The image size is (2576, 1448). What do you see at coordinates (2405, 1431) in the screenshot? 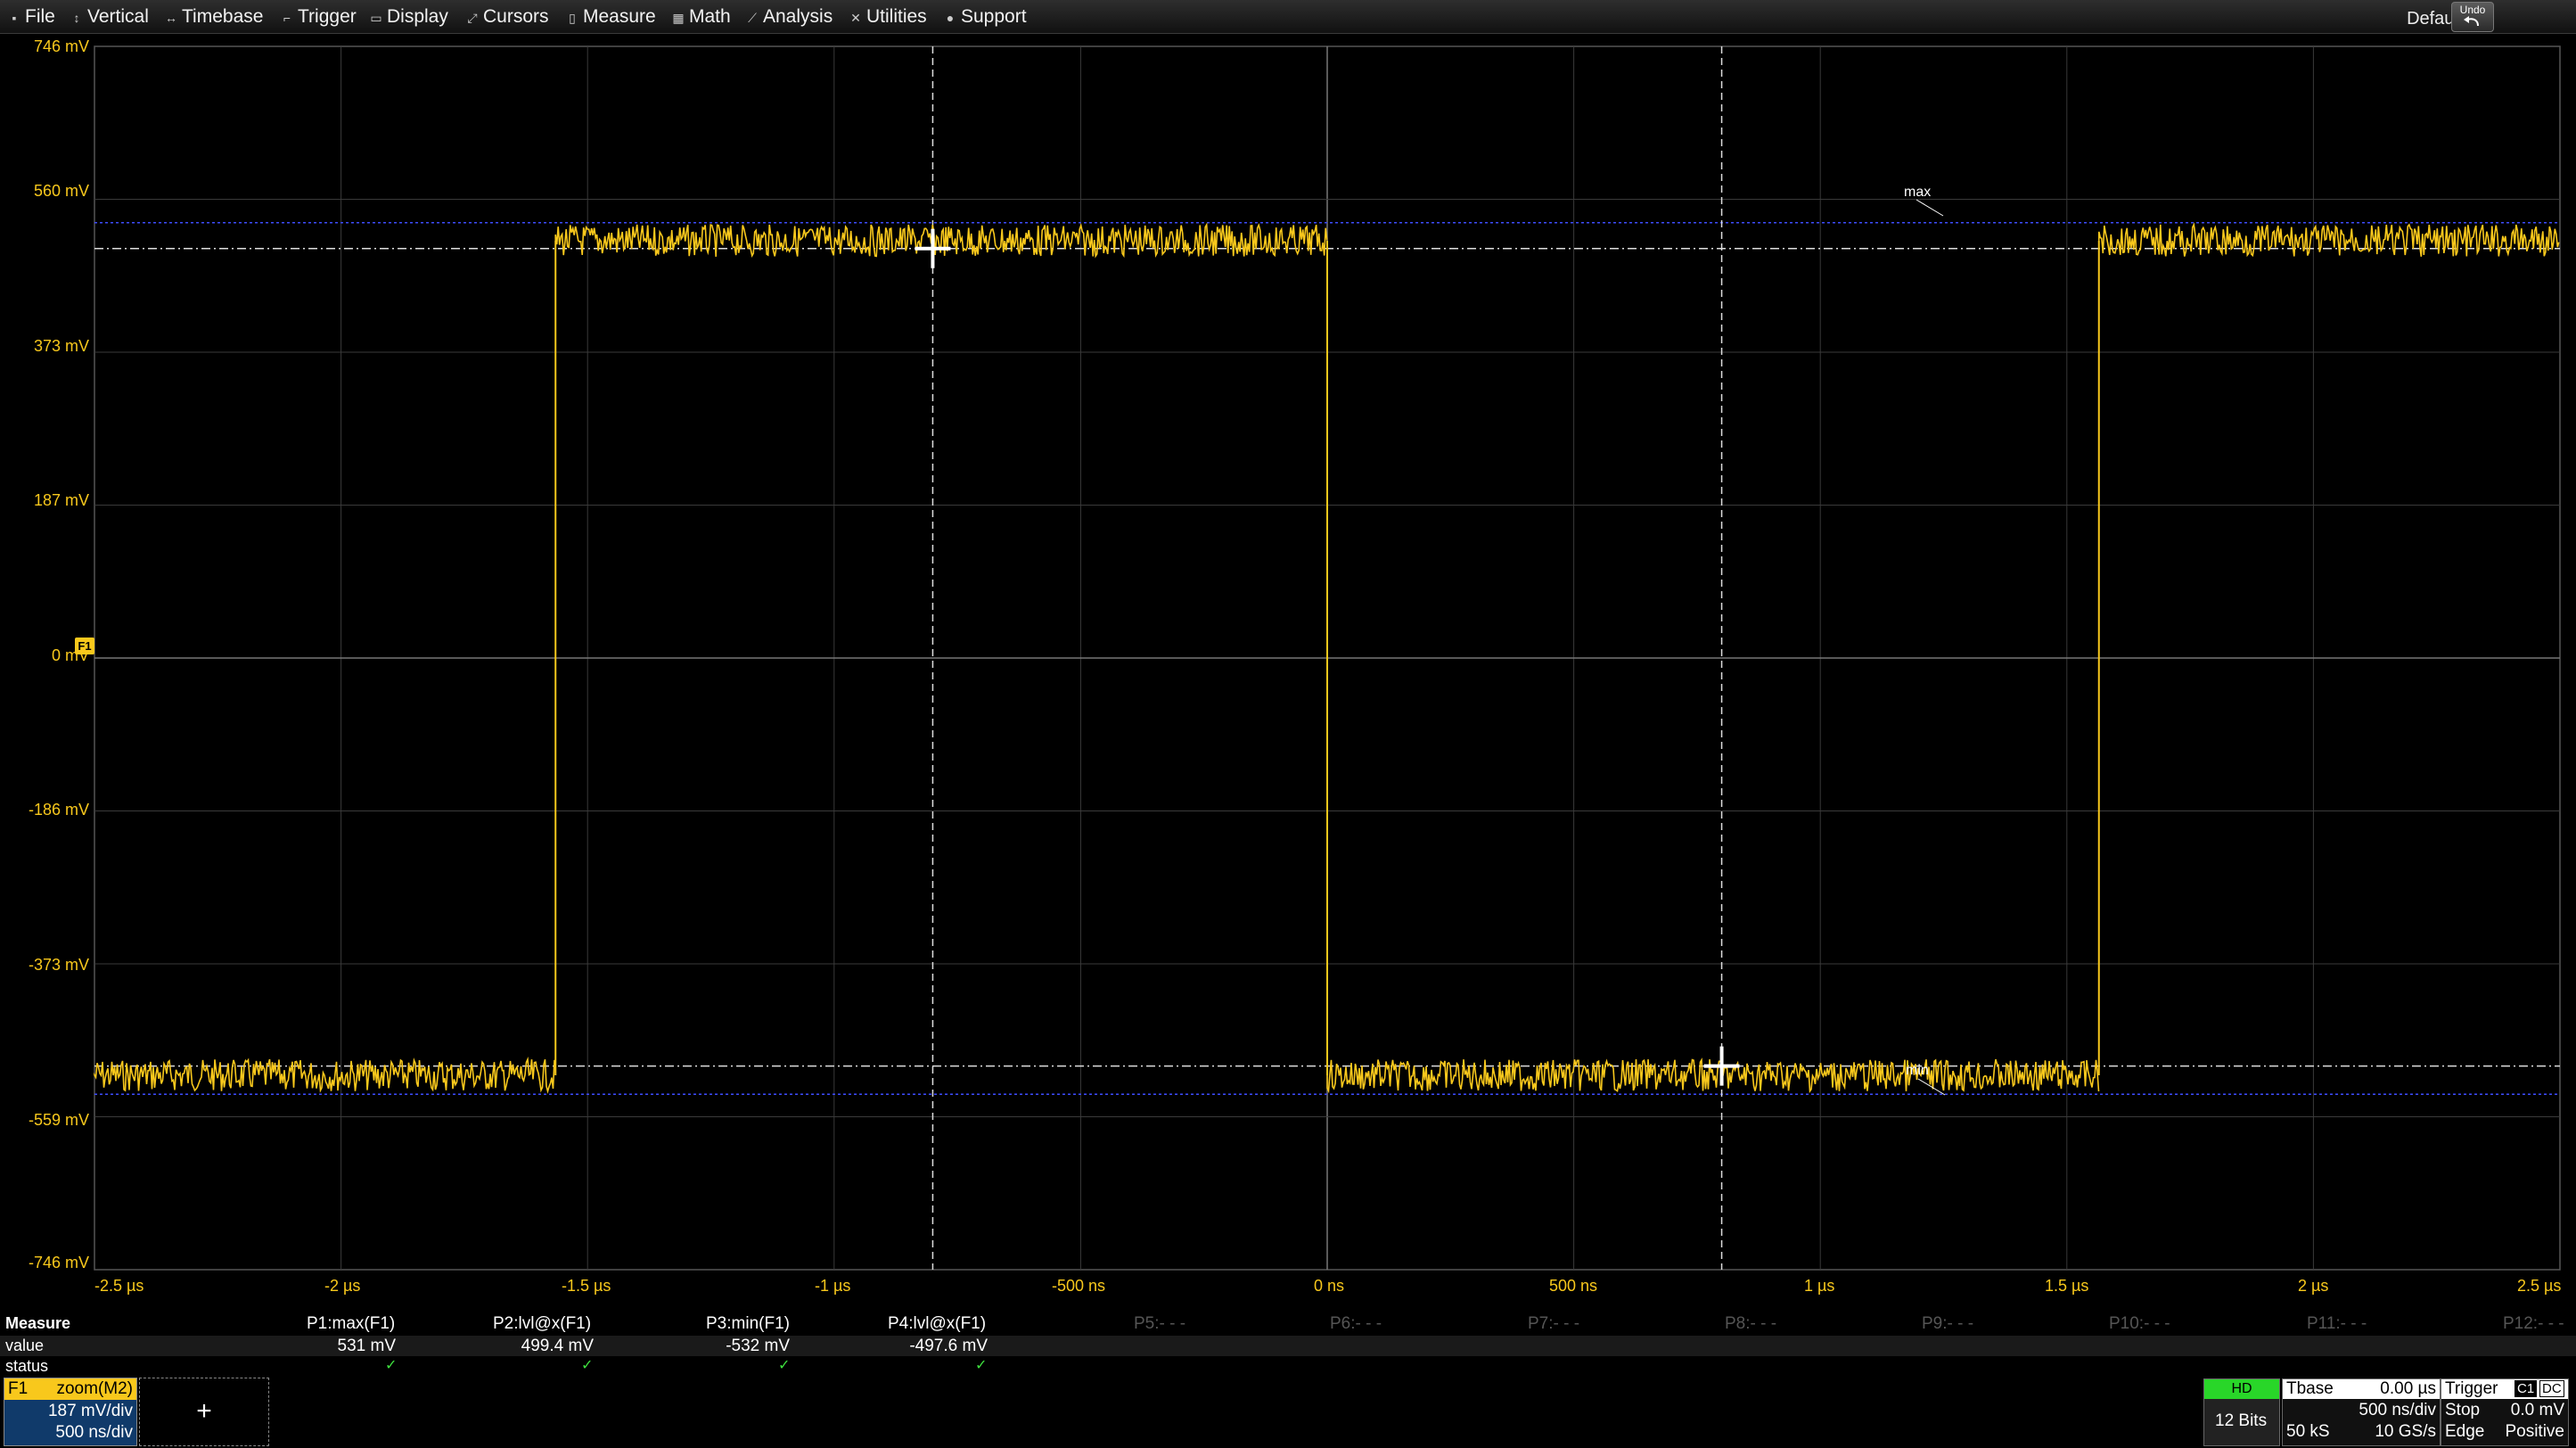
I see `sample-rate: 10 GS/s` at bounding box center [2405, 1431].